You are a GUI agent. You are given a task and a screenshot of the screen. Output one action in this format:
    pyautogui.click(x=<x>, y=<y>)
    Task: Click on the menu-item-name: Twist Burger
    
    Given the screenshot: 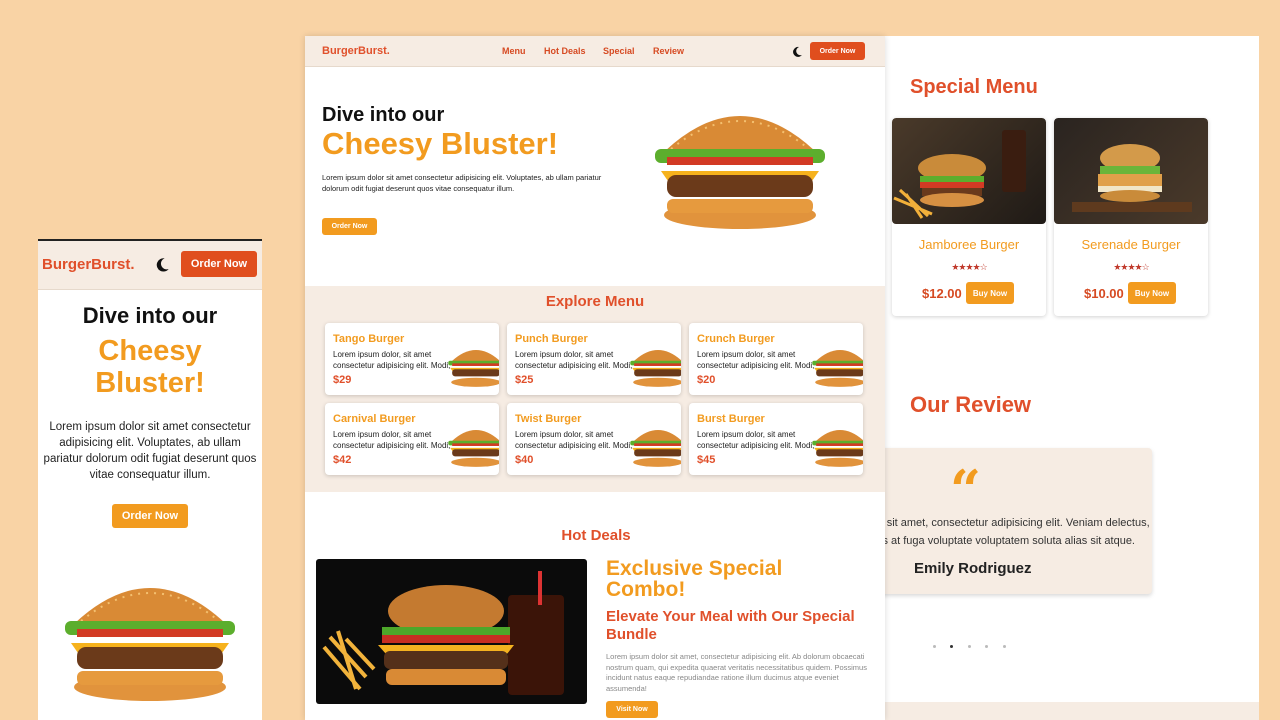 What is the action you would take?
    pyautogui.click(x=548, y=419)
    